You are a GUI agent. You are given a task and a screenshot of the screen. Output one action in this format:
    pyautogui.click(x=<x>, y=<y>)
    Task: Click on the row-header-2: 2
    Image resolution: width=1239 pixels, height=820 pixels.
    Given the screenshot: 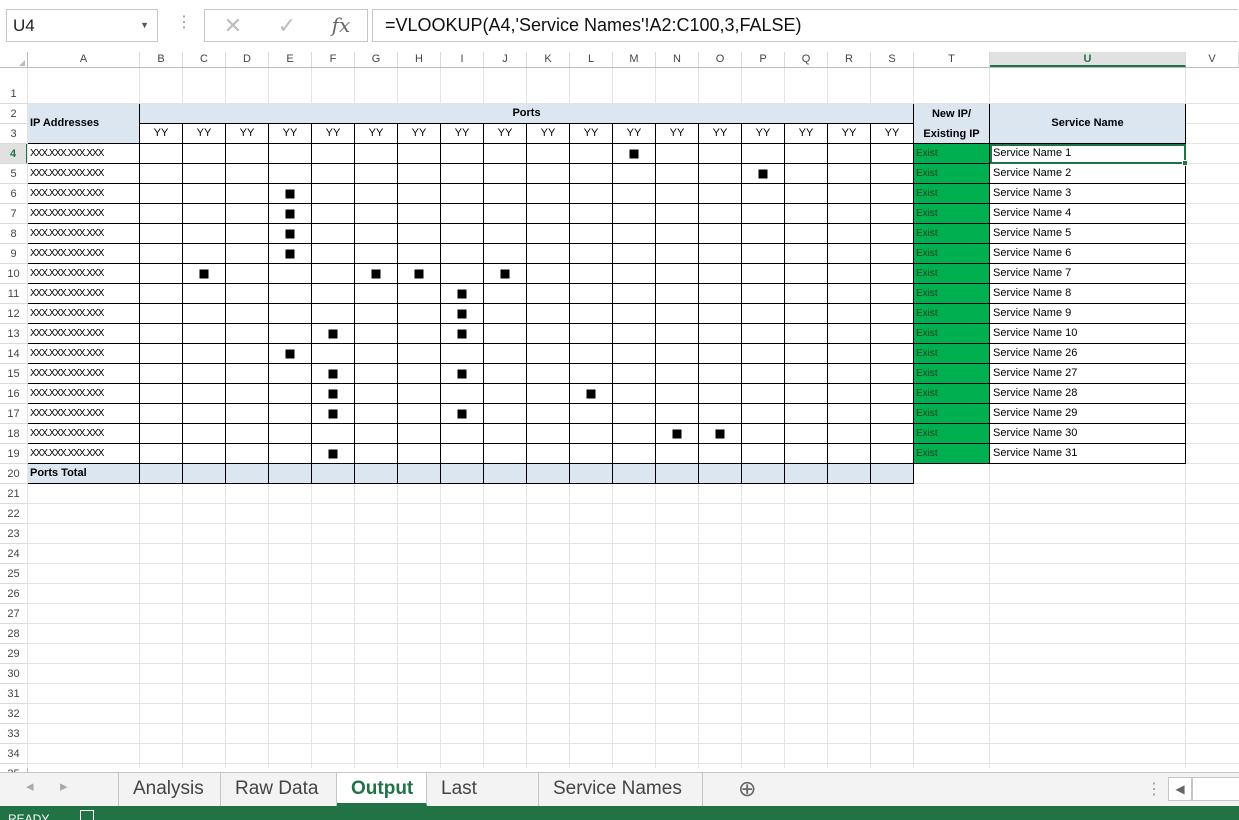 What is the action you would take?
    pyautogui.click(x=14, y=114)
    